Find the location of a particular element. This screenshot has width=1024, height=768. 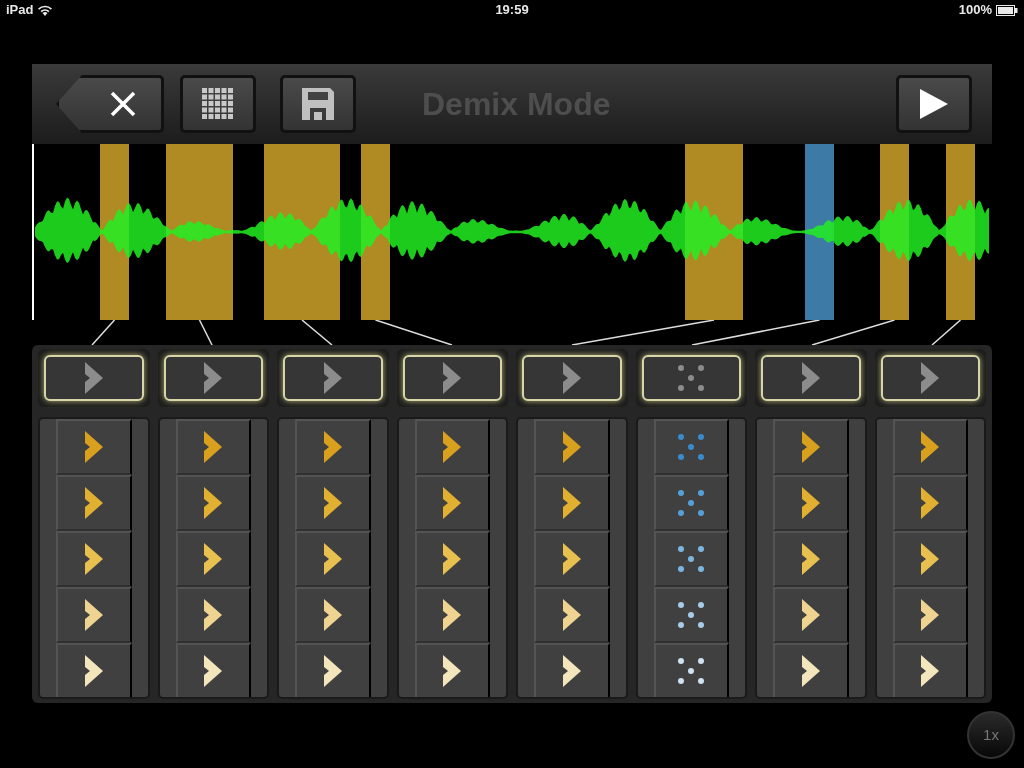

save-button is located at coordinates (318, 104).